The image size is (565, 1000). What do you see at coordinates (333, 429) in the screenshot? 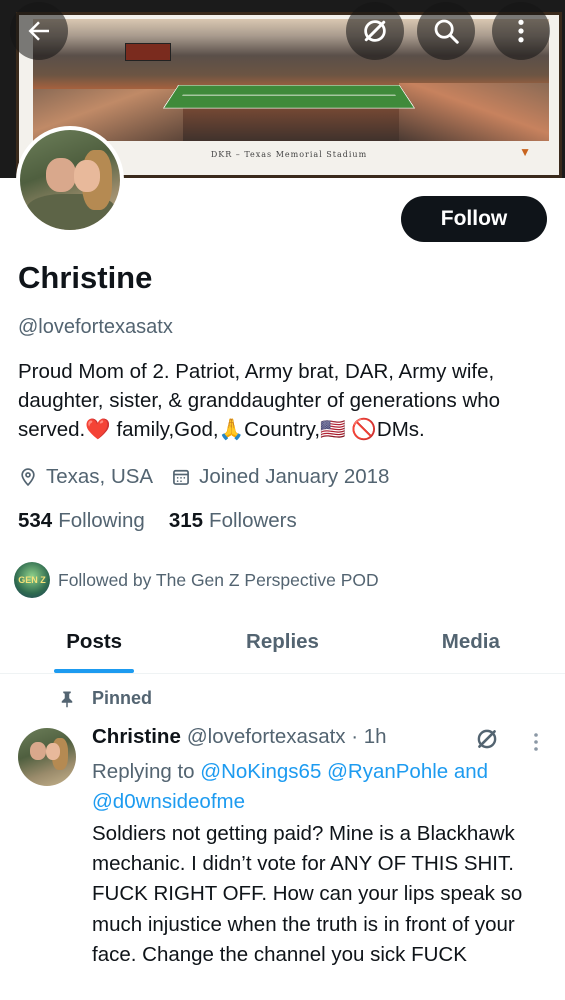
I see `us-flag-emoji: 🇺🇸` at bounding box center [333, 429].